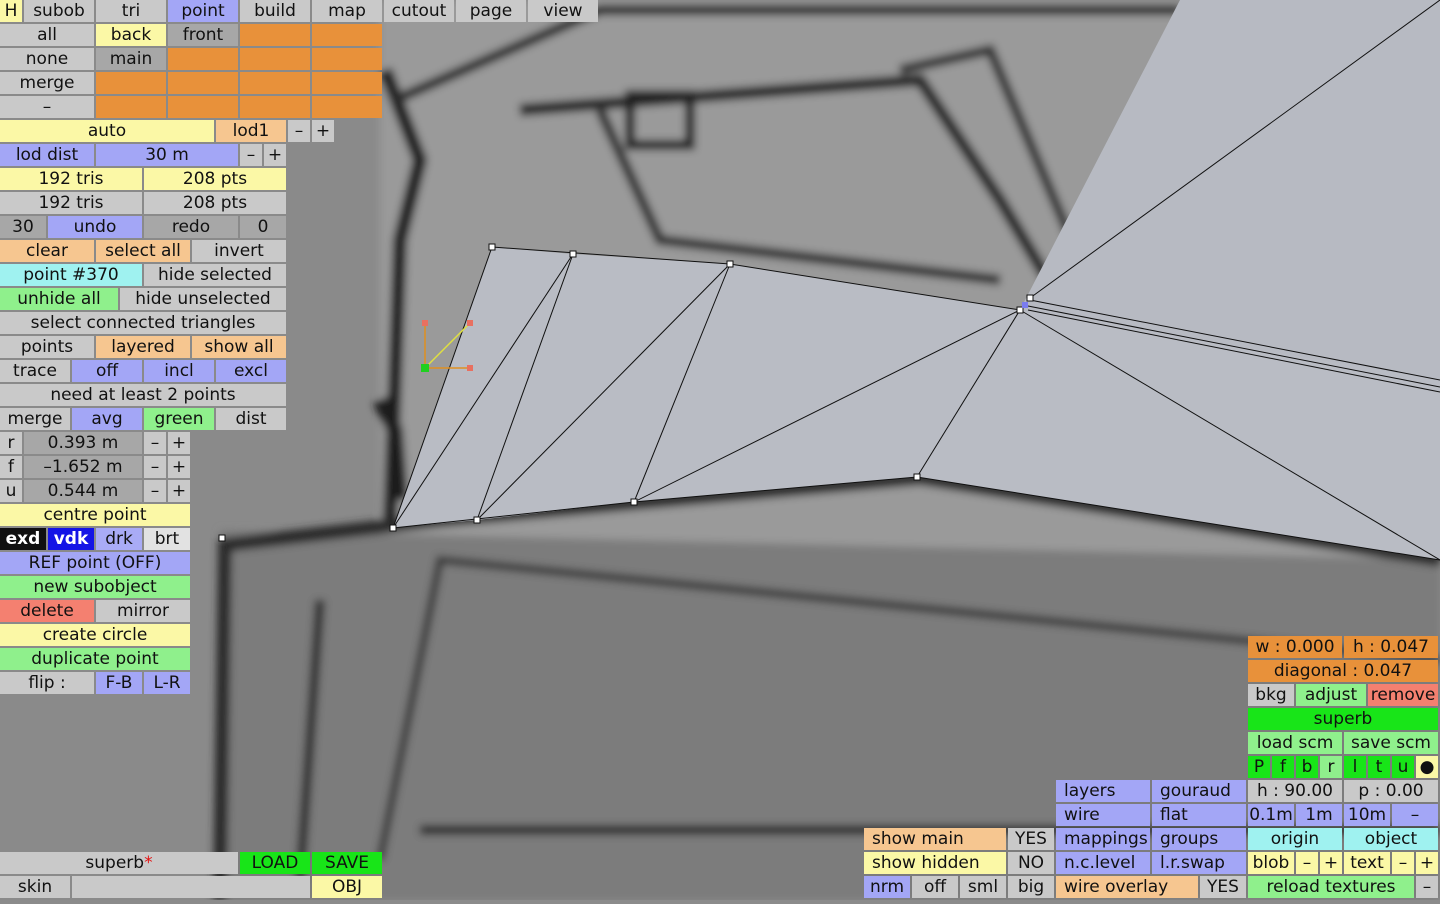  What do you see at coordinates (1391, 839) in the screenshot?
I see `object-button: object` at bounding box center [1391, 839].